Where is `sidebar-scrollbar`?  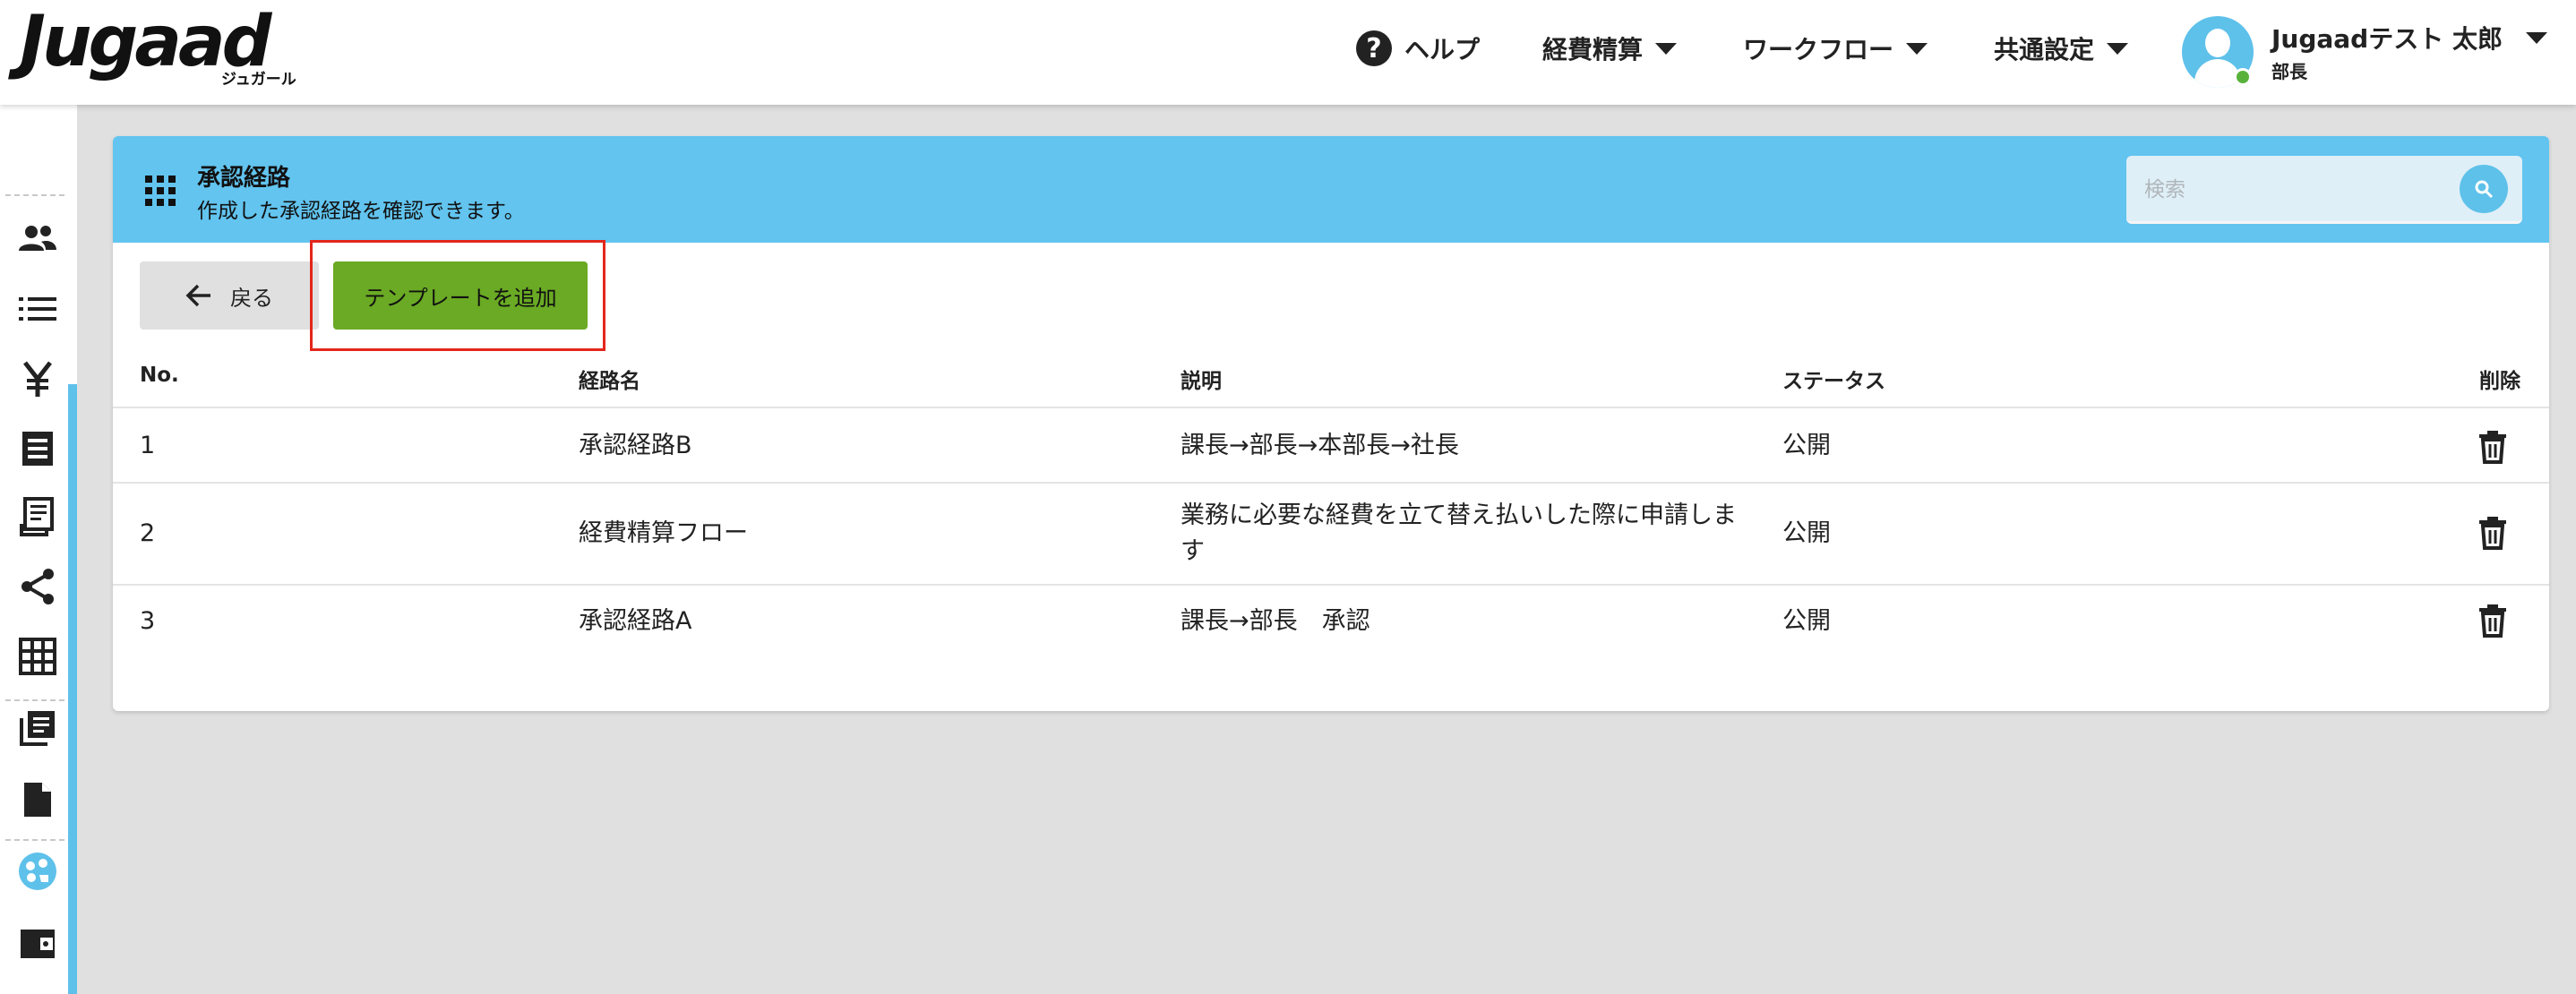
sidebar-scrollbar is located at coordinates (72, 689).